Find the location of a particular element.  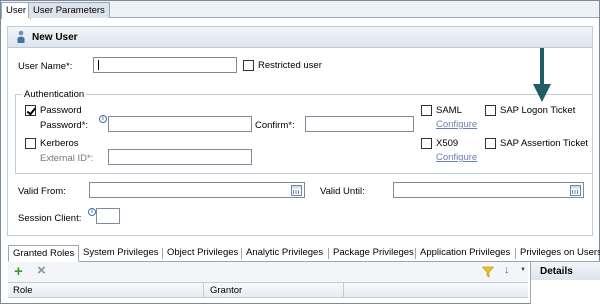

user-name-label: User Name*: is located at coordinates (45, 66).